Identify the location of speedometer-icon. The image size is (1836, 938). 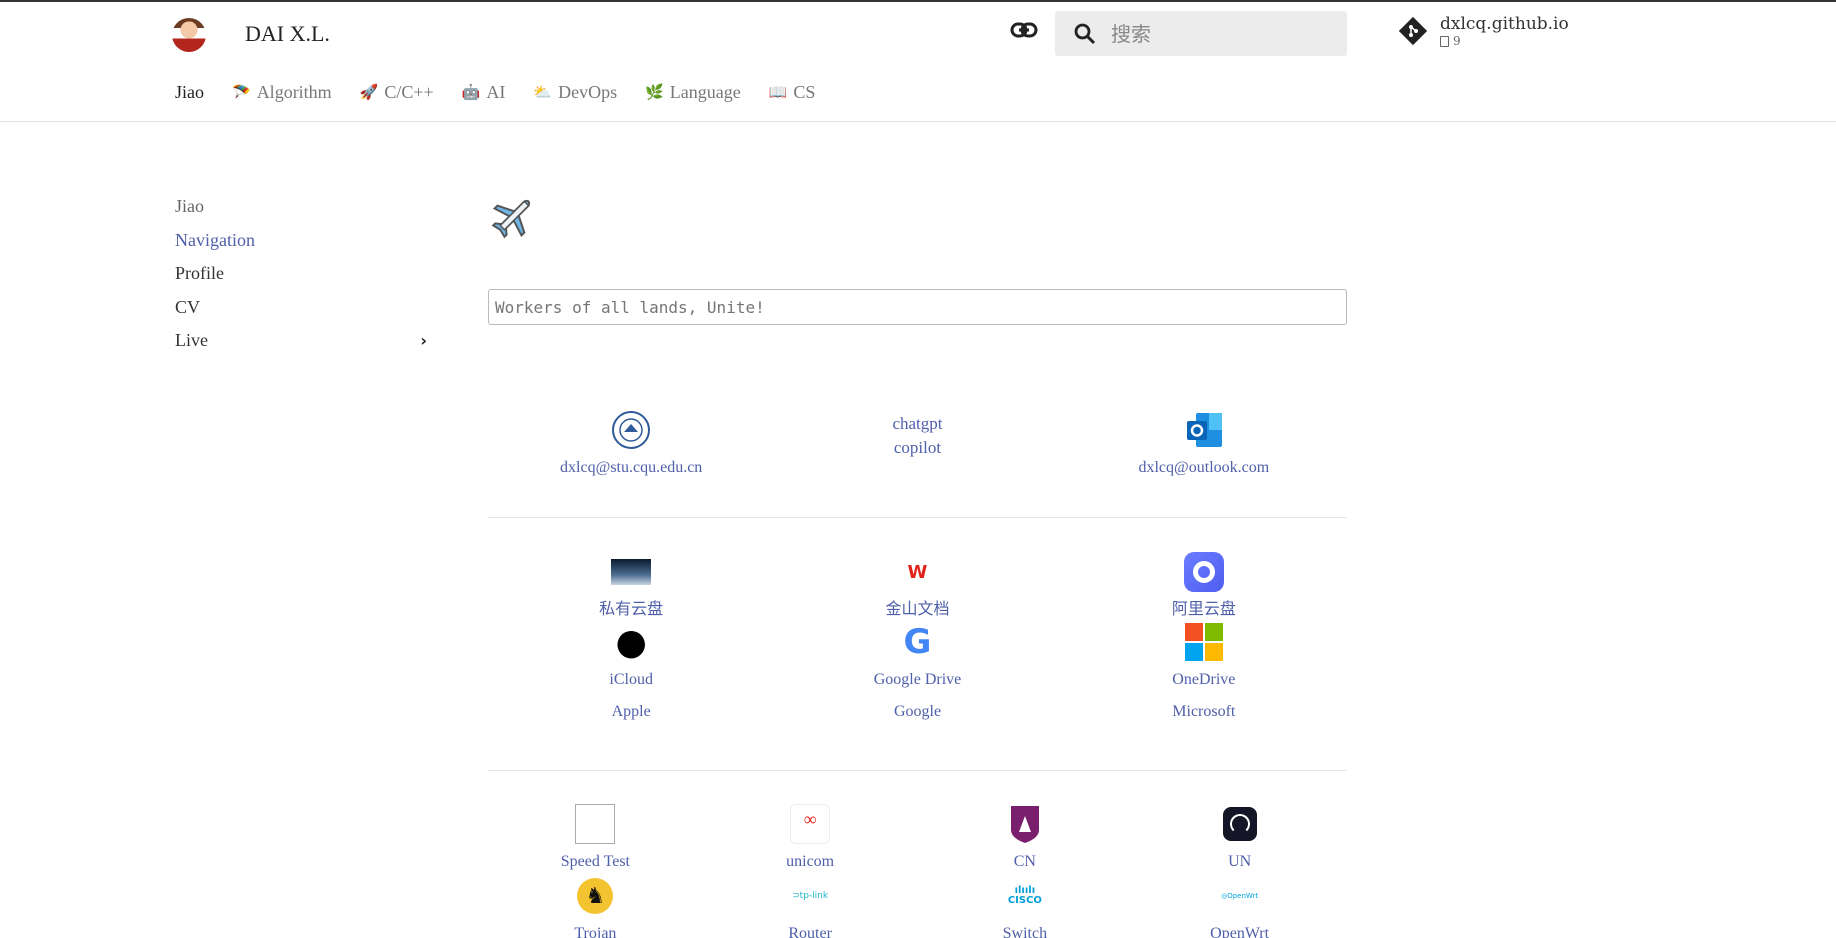
(1240, 824).